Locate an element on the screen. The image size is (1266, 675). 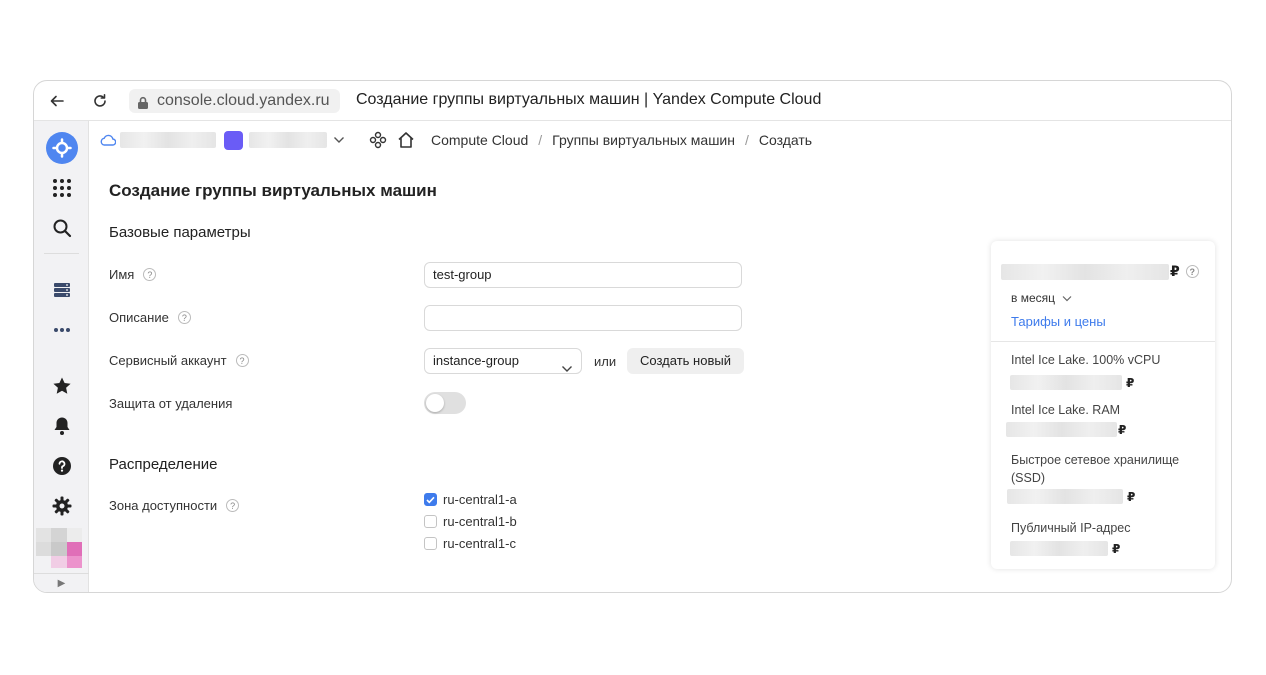
sidebar-expand-toggle: ▶ is located at coordinates (61, 582).